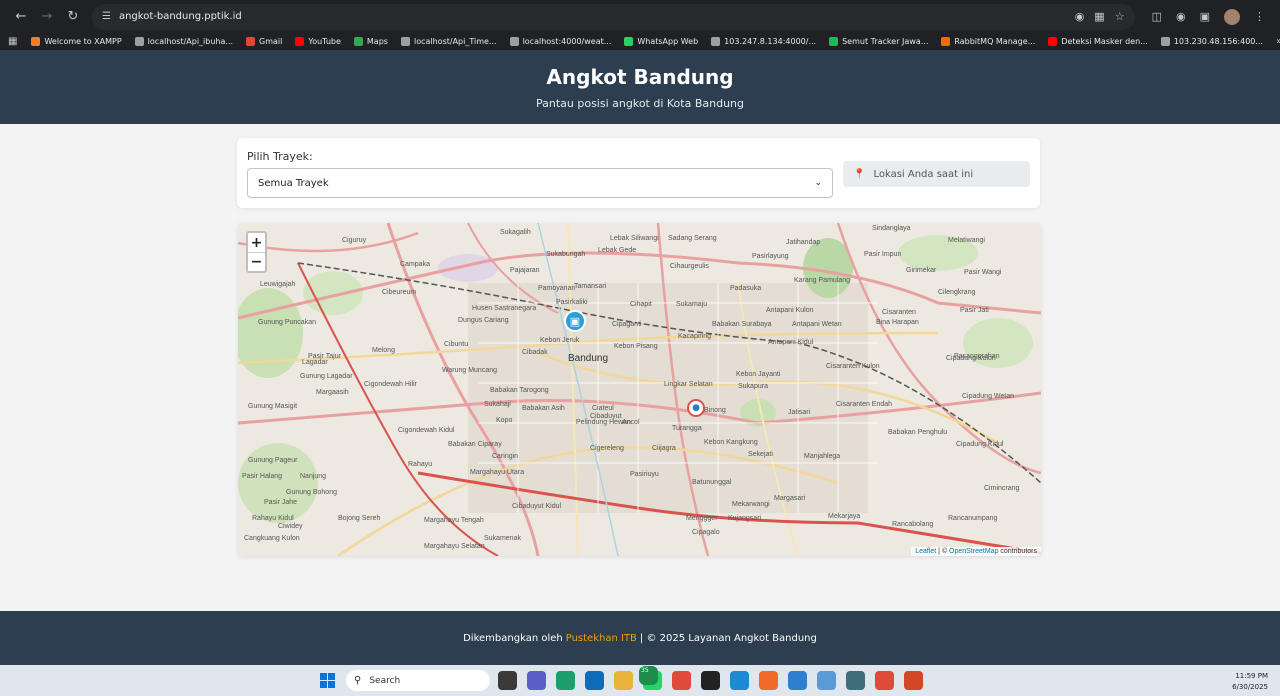 Image resolution: width=1280 pixels, height=696 pixels. I want to click on angkot-marker: ▣, so click(575, 321).